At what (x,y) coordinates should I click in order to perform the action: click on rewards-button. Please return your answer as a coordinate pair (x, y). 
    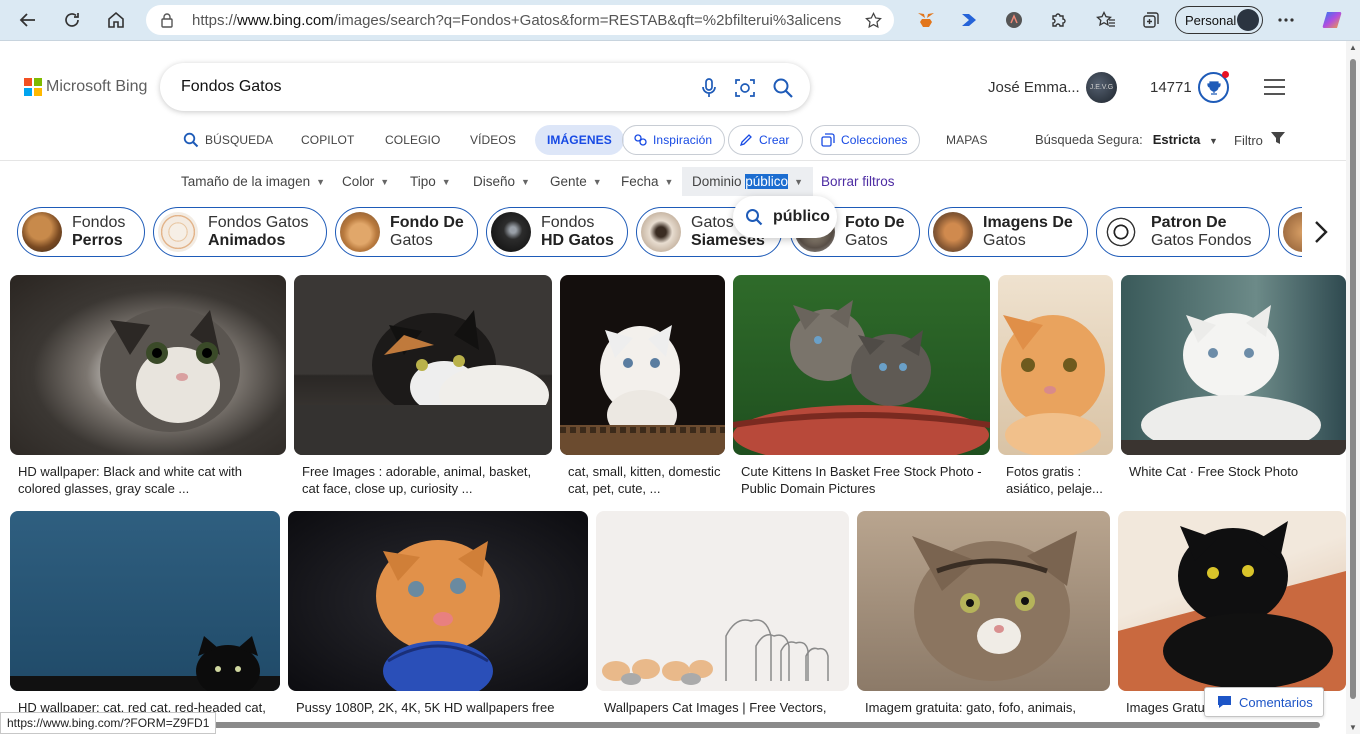
    Looking at the image, I should click on (1213, 87).